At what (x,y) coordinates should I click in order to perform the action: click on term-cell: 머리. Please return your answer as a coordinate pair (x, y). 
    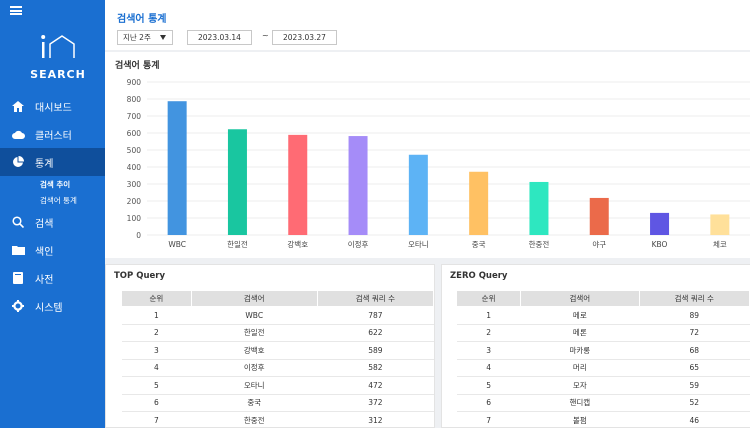
    Looking at the image, I should click on (579, 368).